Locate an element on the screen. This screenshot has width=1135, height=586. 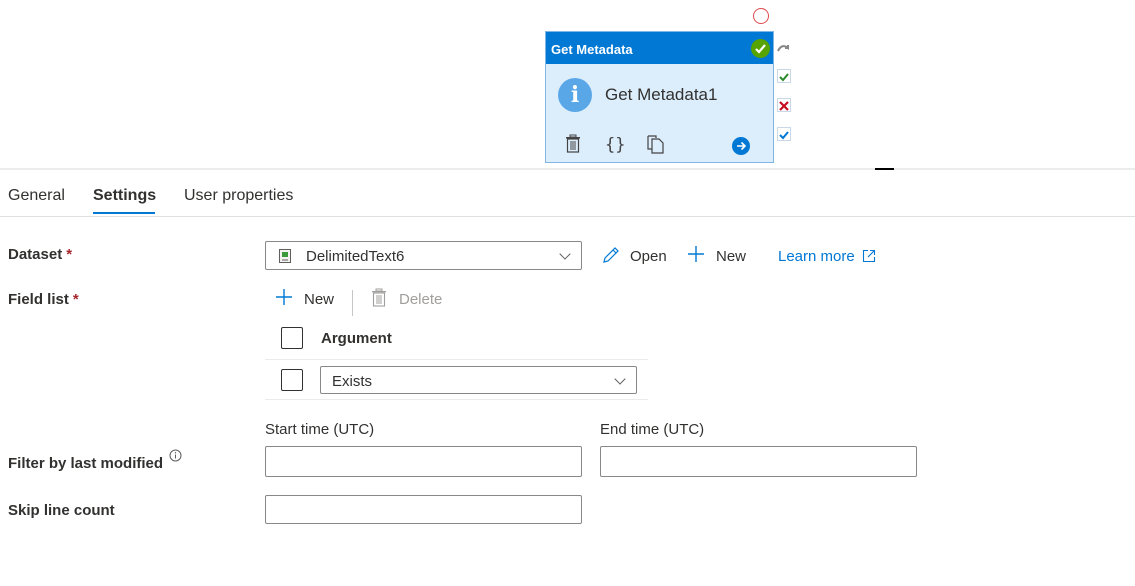
start-time-label: Start time (UTC) is located at coordinates (320, 429).